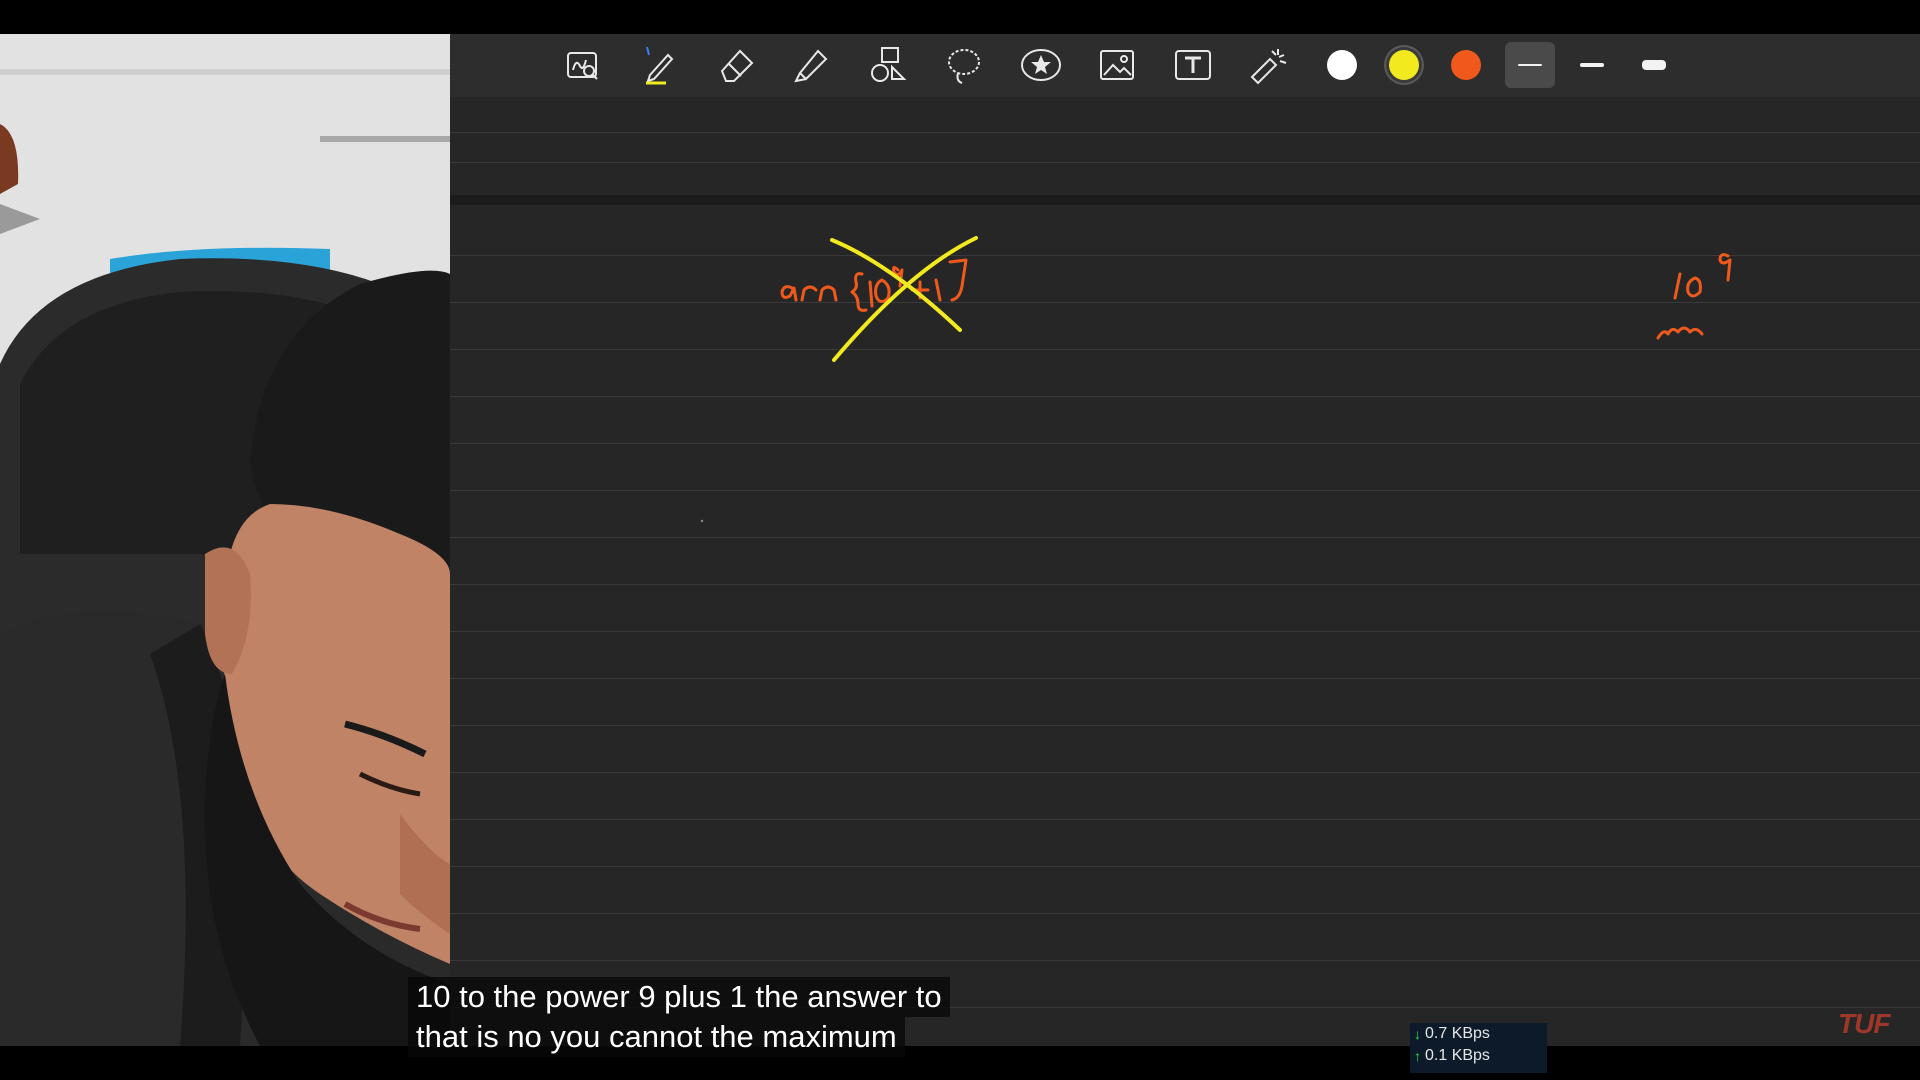 The height and width of the screenshot is (1080, 1920). I want to click on ink-array-expression, so click(874, 285).